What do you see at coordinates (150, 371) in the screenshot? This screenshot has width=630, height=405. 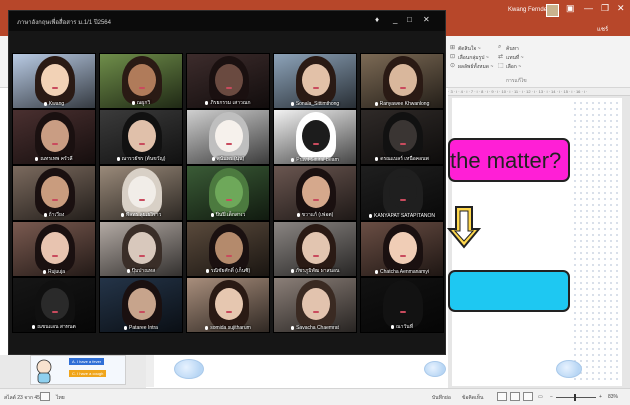 I see `vertical-scrollbar` at bounding box center [150, 371].